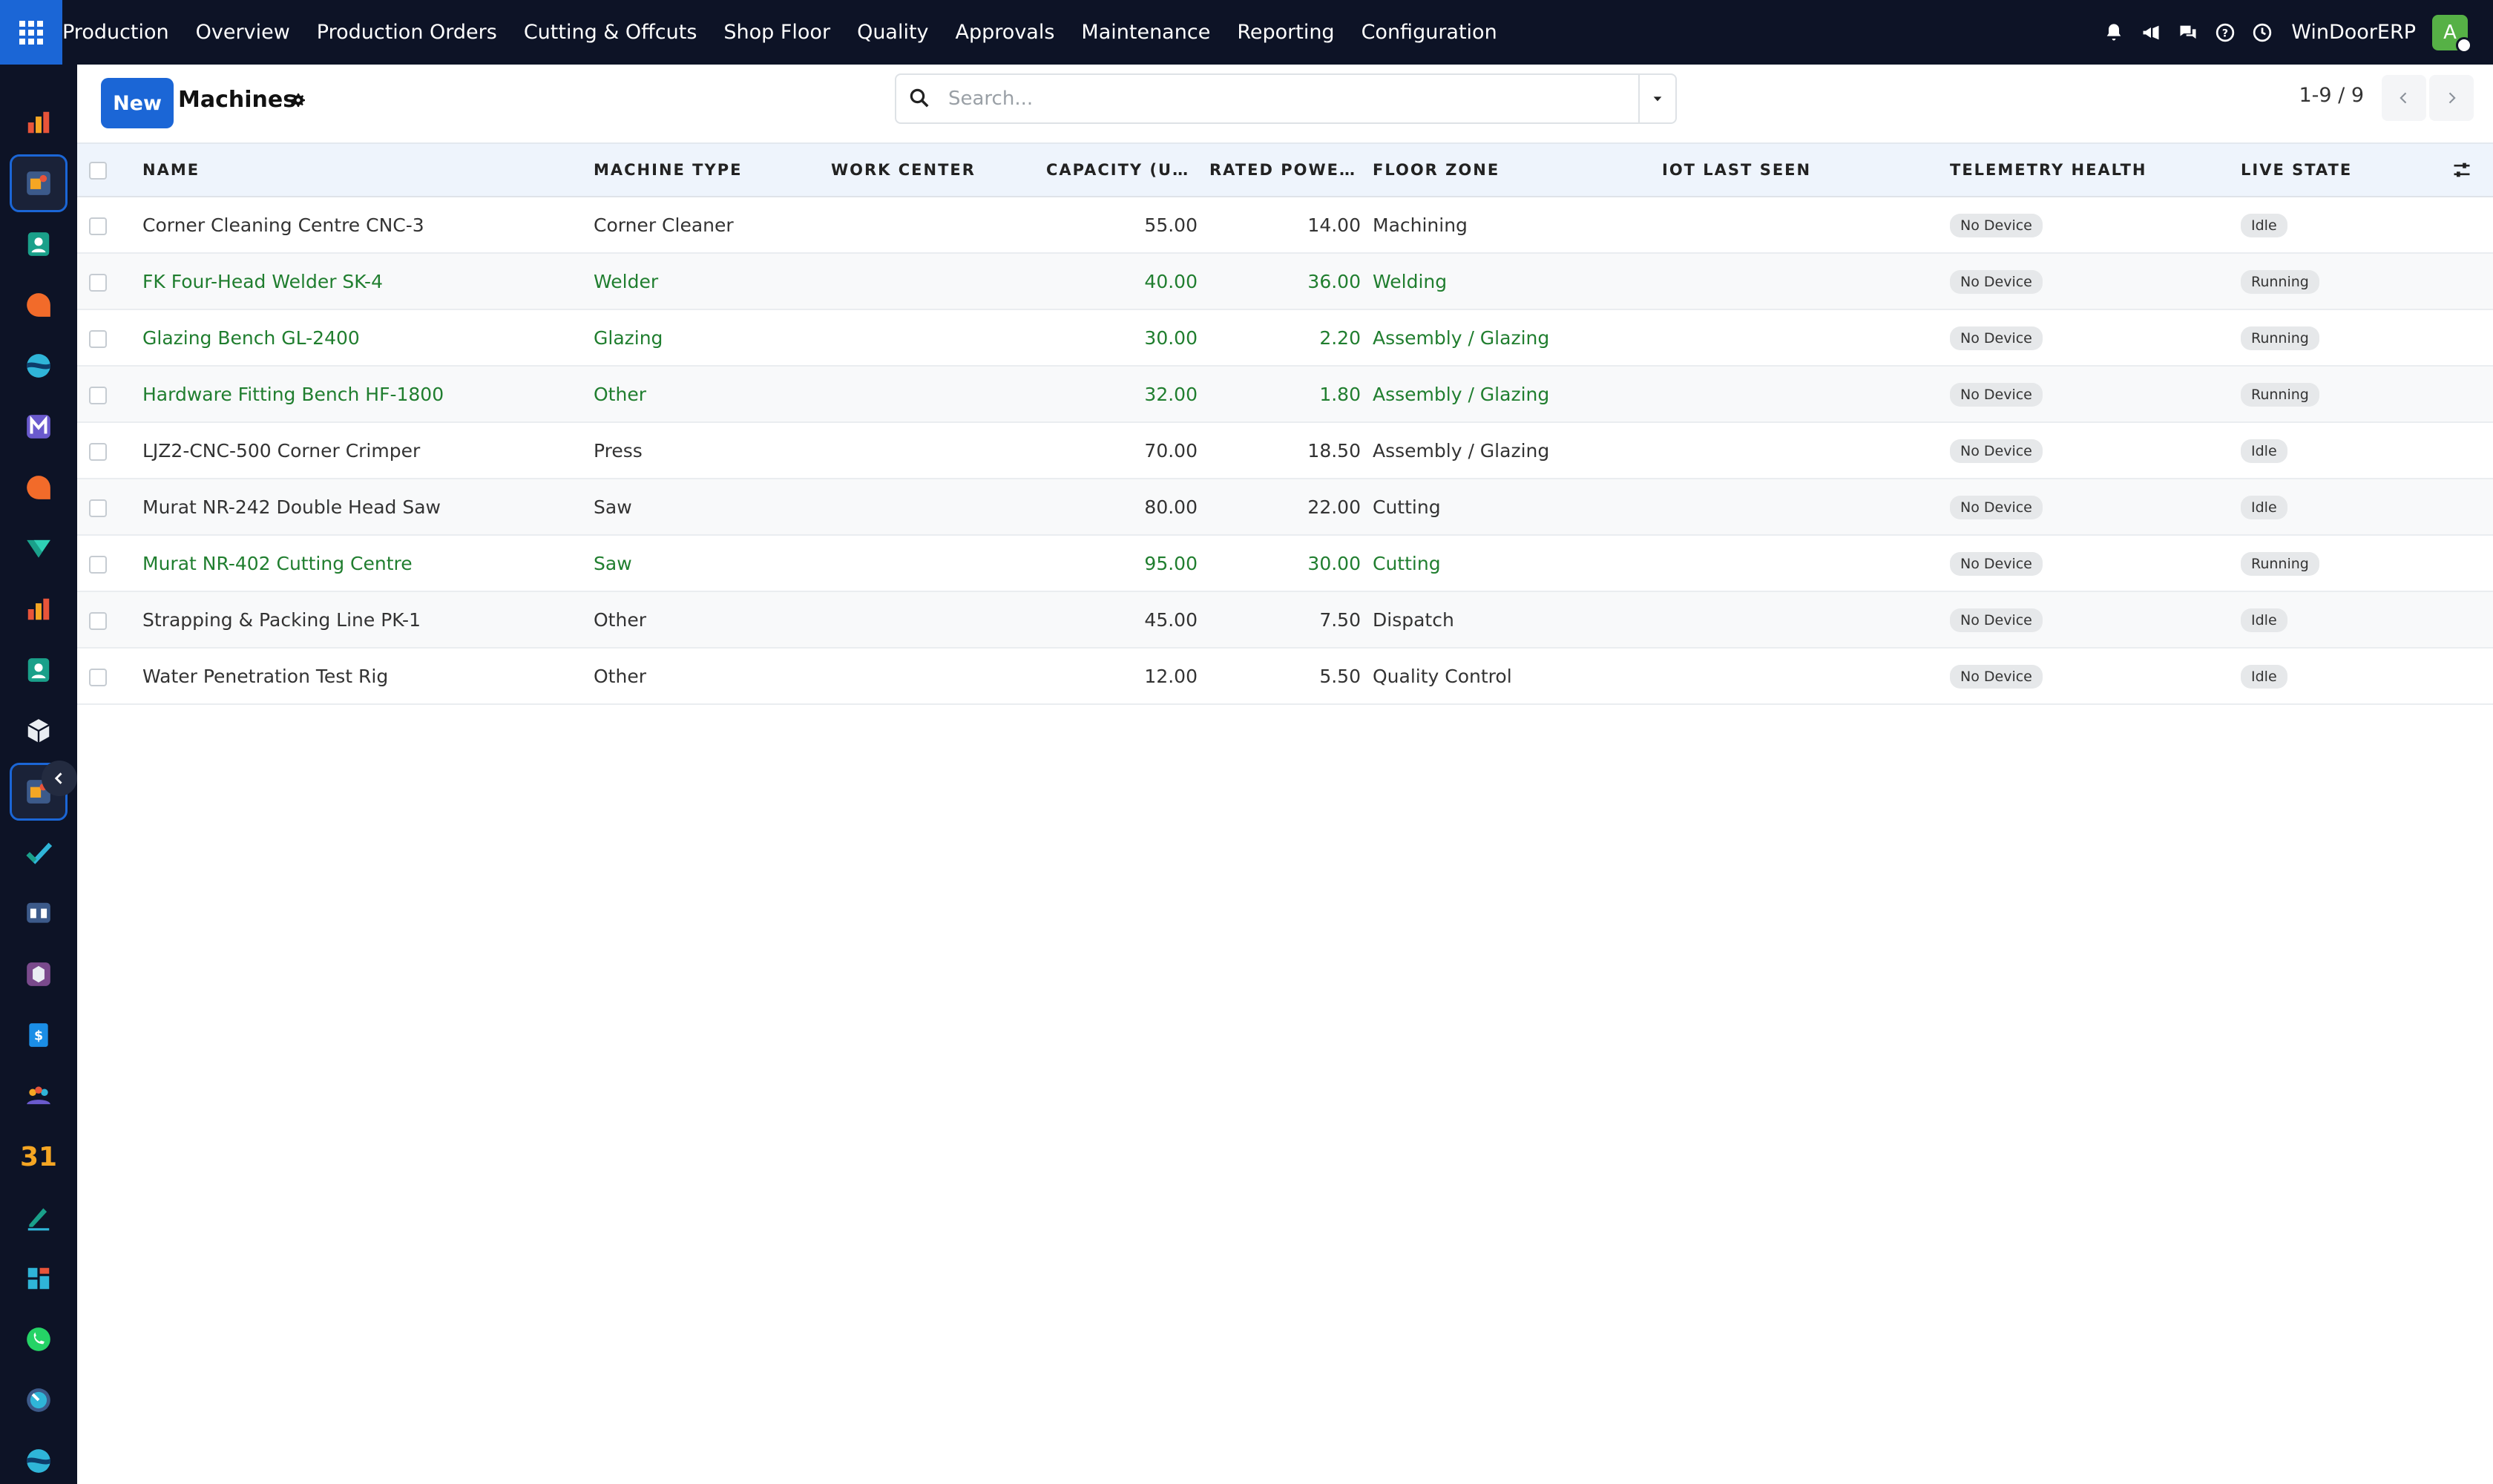 This screenshot has width=2493, height=1484. What do you see at coordinates (2353, 32) in the screenshot?
I see `company-switcher: WinDoorERP` at bounding box center [2353, 32].